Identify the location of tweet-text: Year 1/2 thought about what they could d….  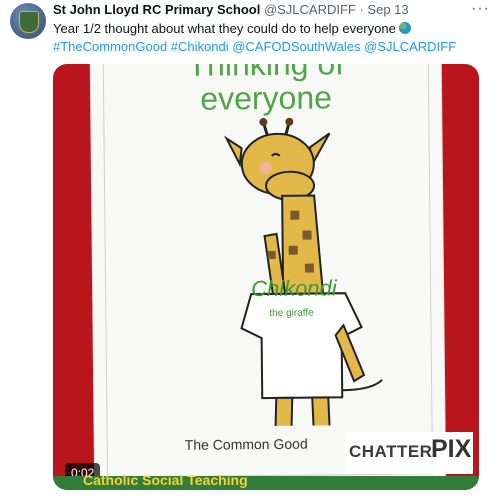
(273, 38).